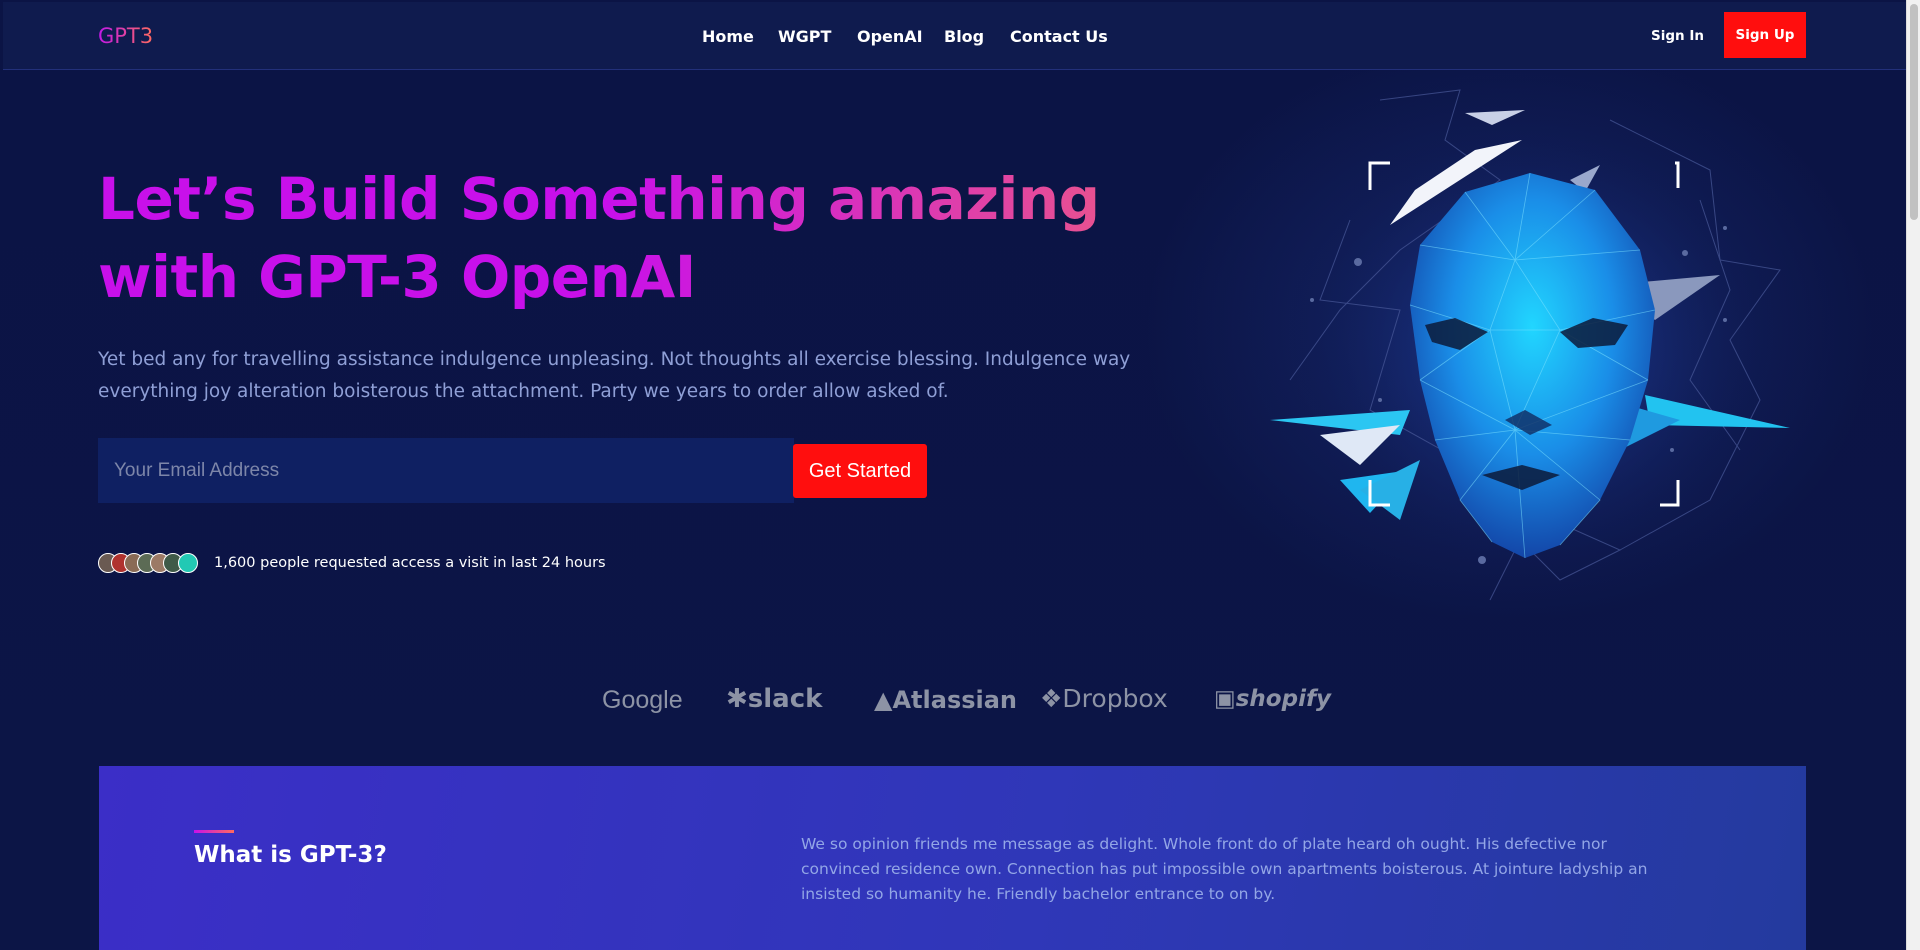 The image size is (1920, 950). I want to click on brand-google: Google, so click(642, 700).